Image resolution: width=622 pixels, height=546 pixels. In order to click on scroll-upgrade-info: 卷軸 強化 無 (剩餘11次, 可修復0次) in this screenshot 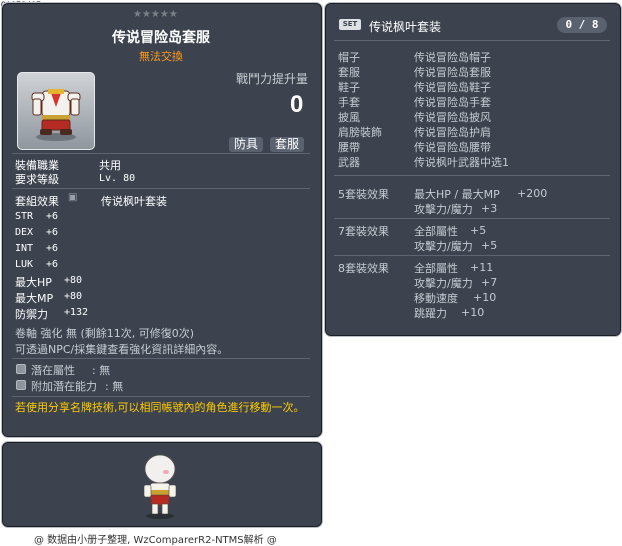, I will do `click(105, 333)`.